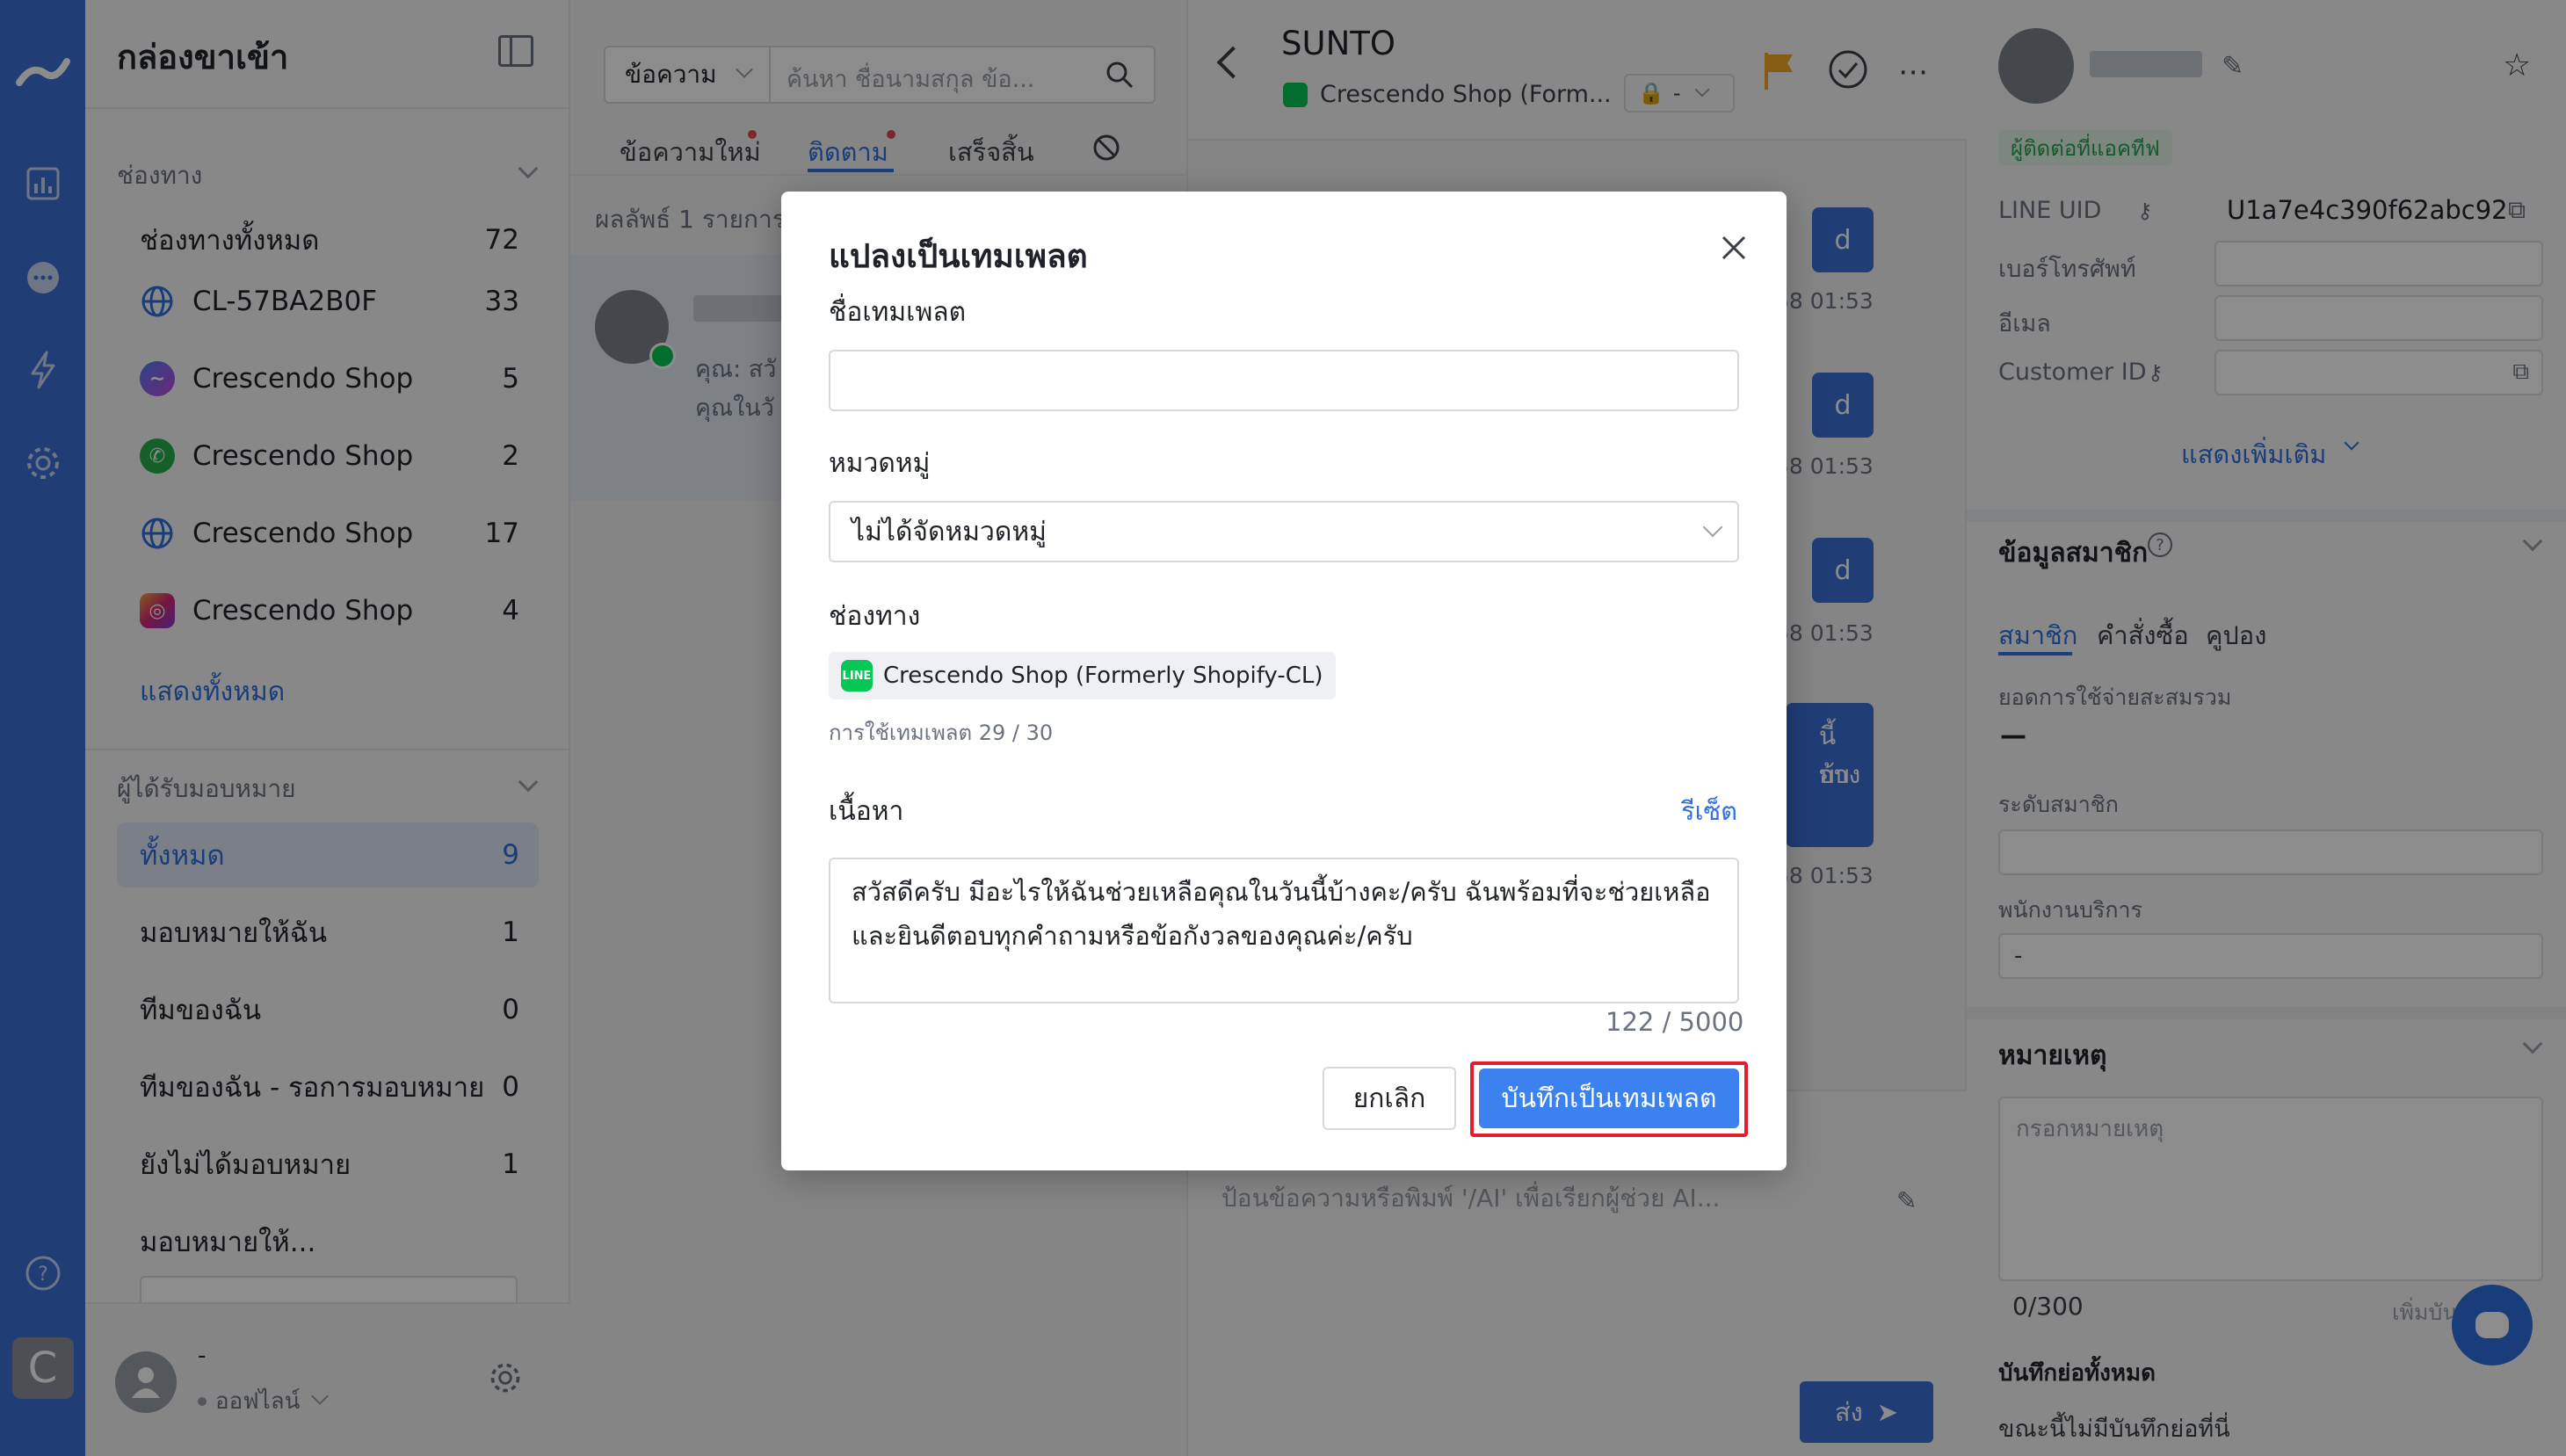 This screenshot has width=2566, height=1456. I want to click on char-count: 122 / 5000, so click(1675, 1022).